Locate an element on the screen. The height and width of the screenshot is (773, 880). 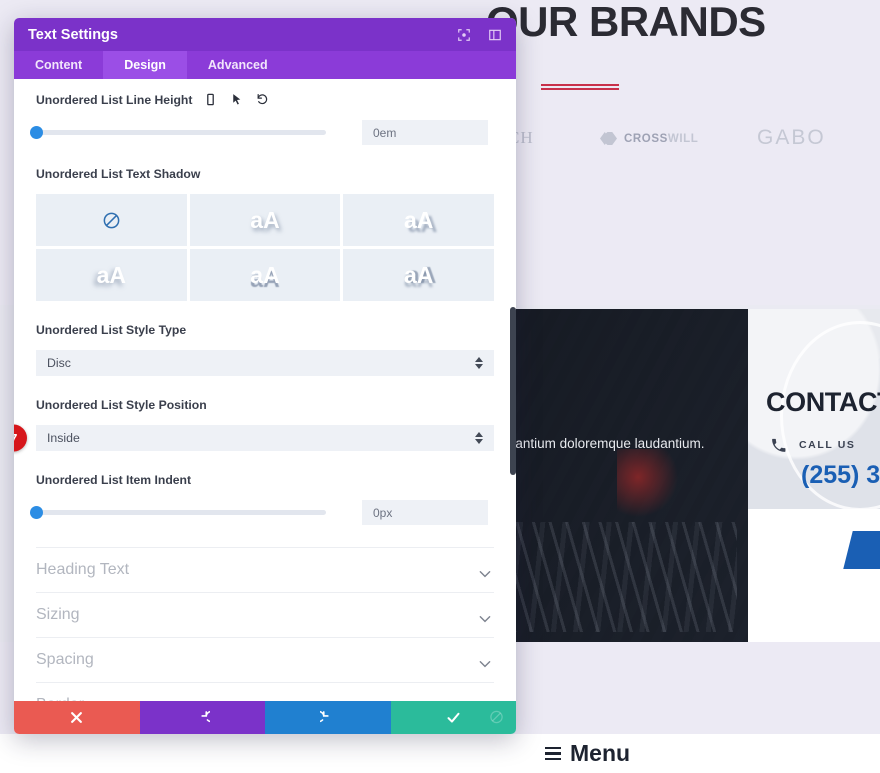
phone-number: (255) 352 is located at coordinates (840, 475).